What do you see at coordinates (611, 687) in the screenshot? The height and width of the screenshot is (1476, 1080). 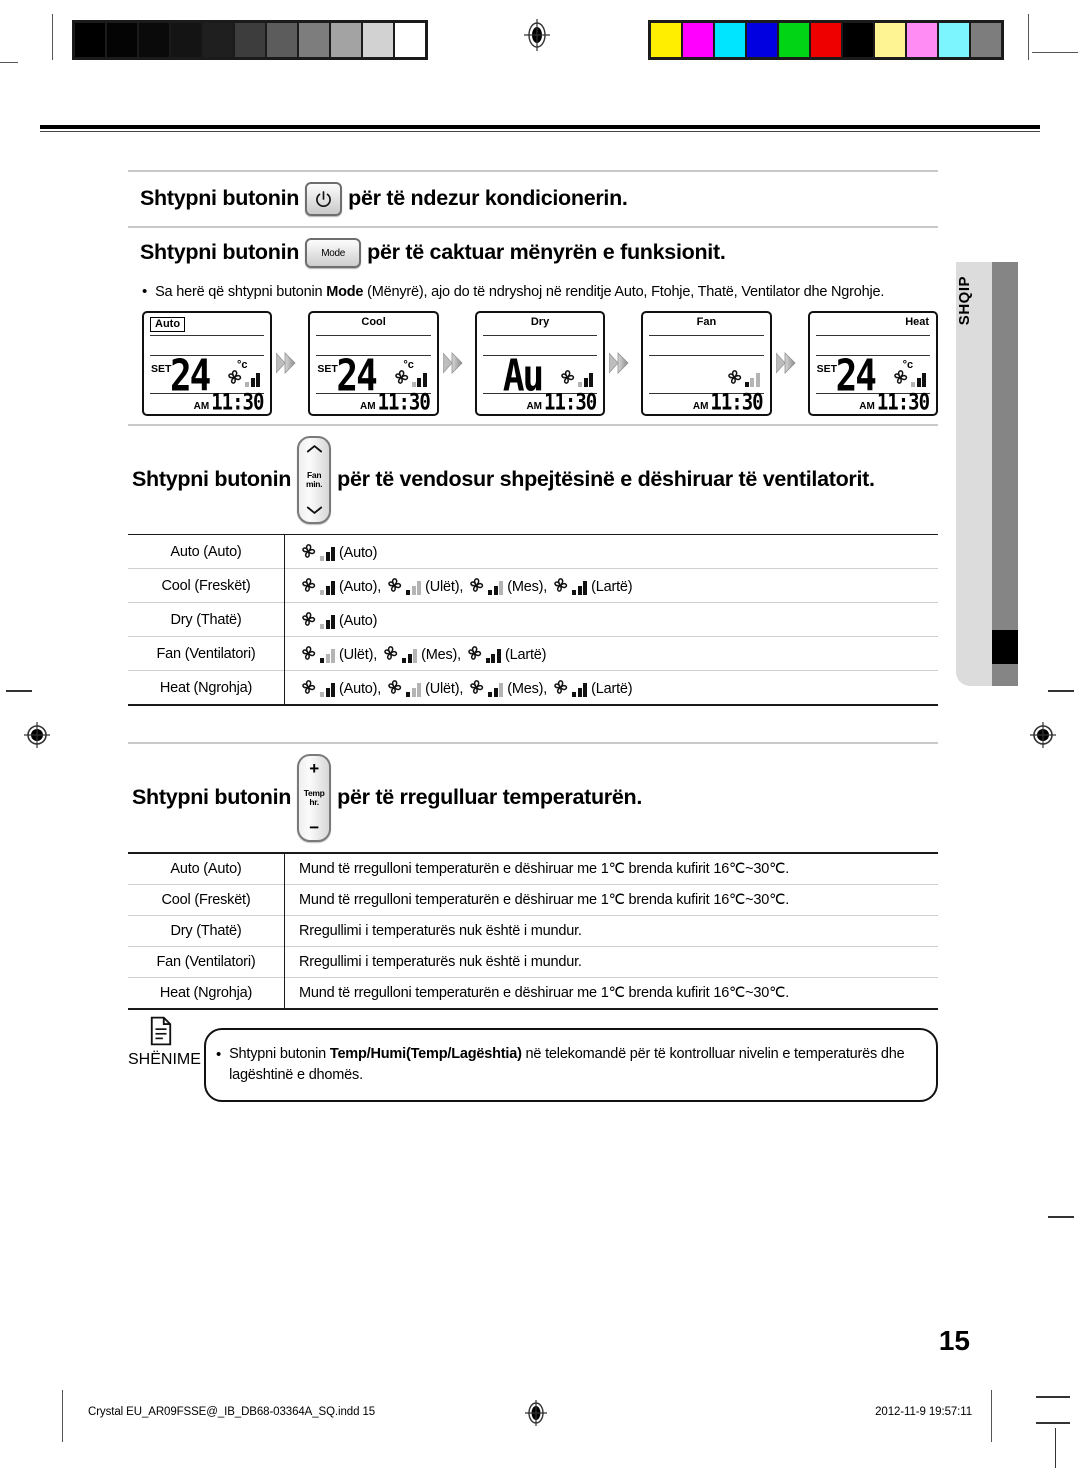 I see `fan-table-speeds: (Auto), (Ulët), (Mes), (Lartë)` at bounding box center [611, 687].